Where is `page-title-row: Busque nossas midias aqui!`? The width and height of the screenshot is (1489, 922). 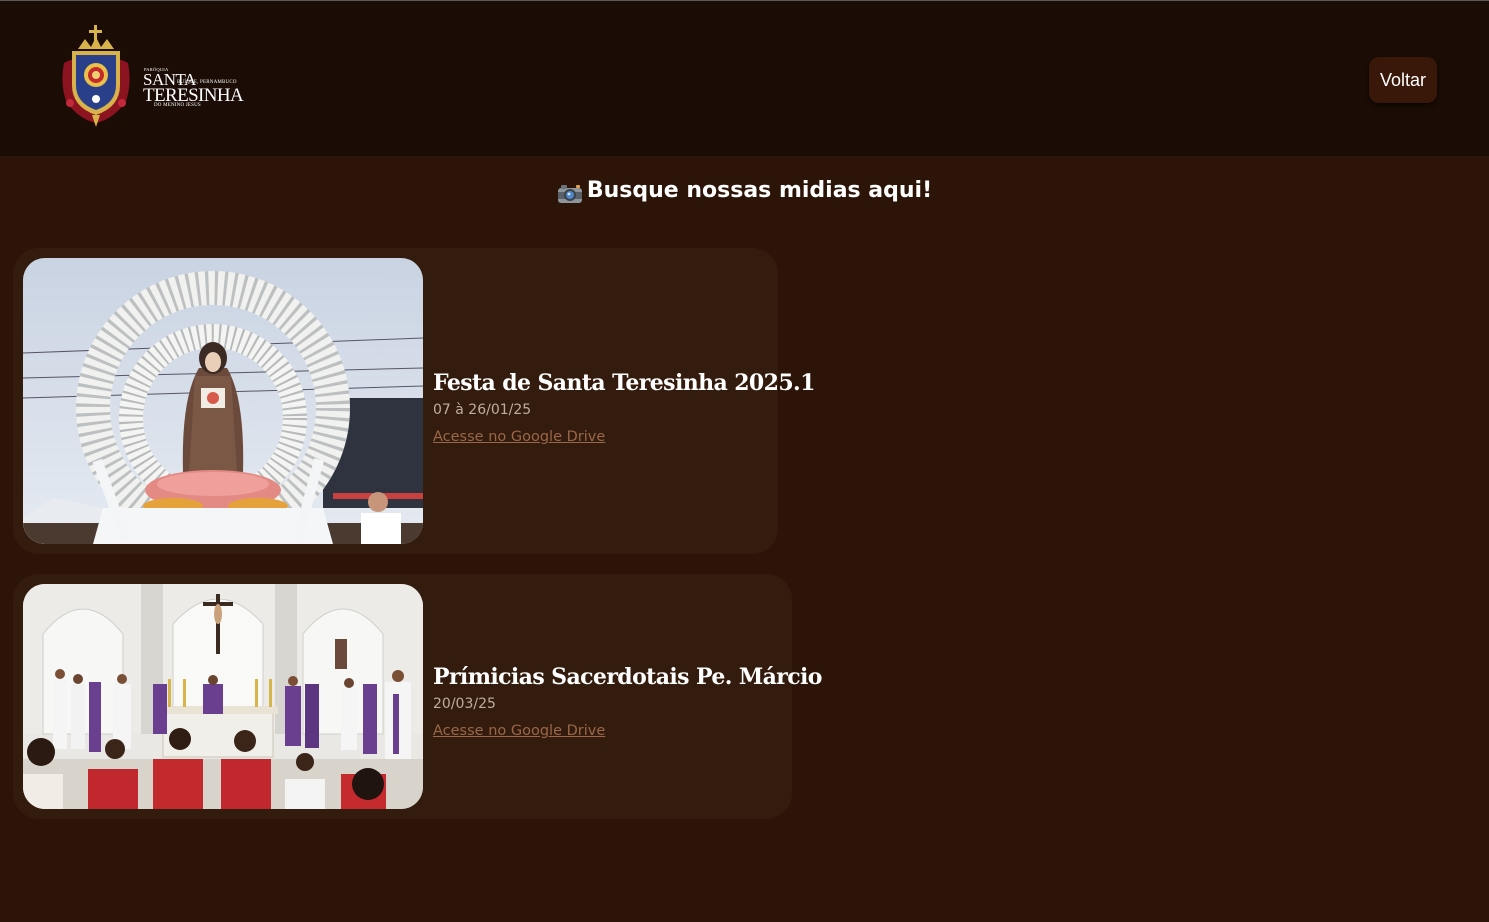
page-title-row: Busque nossas midias aqui! is located at coordinates (744, 190).